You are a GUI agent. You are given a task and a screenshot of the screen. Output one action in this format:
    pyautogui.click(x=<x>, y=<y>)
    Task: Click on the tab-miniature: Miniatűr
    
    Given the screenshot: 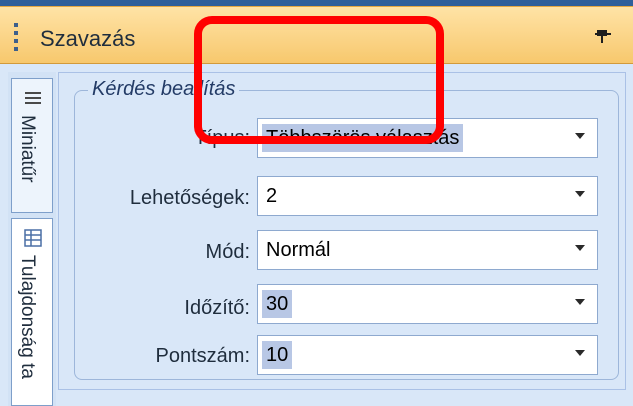 What is the action you would take?
    pyautogui.click(x=32, y=145)
    